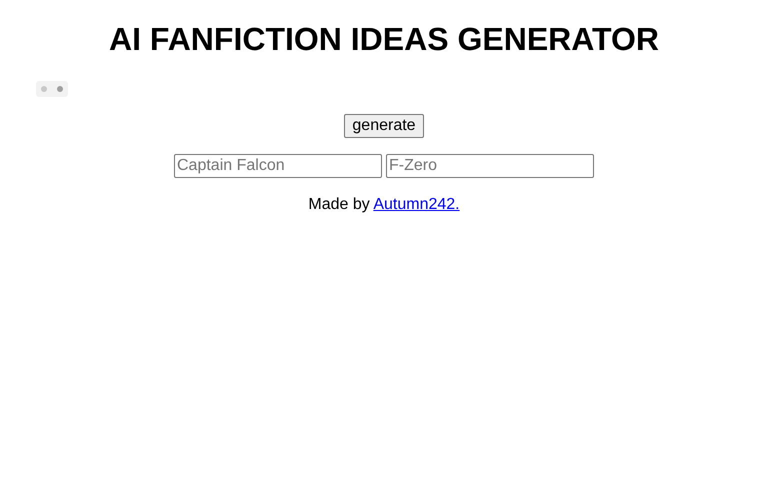 This screenshot has width=768, height=480. Describe the element at coordinates (490, 166) in the screenshot. I see `text-input: F-Zero` at that location.